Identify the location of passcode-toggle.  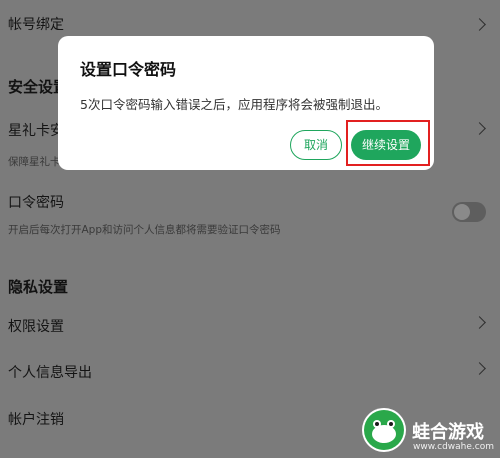
(469, 212).